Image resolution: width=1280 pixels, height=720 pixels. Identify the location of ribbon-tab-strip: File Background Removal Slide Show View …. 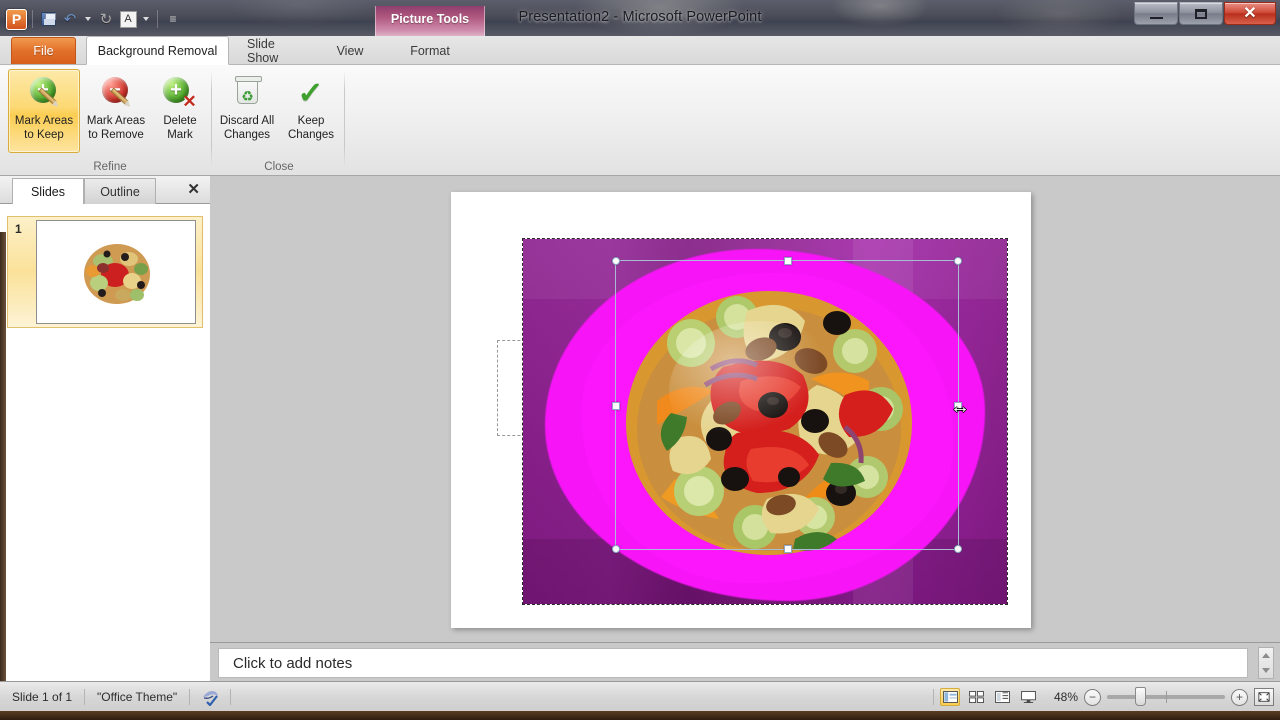
(640, 68).